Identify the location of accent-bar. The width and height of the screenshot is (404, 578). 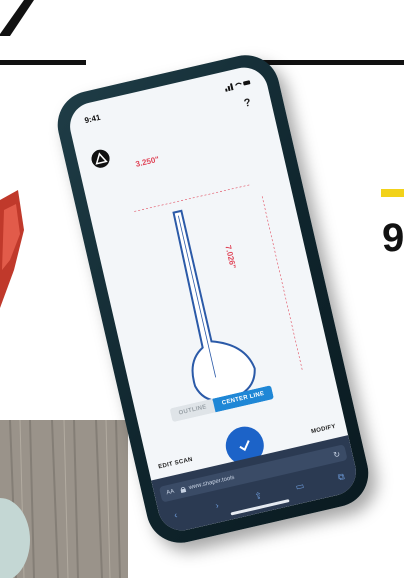
(392, 193).